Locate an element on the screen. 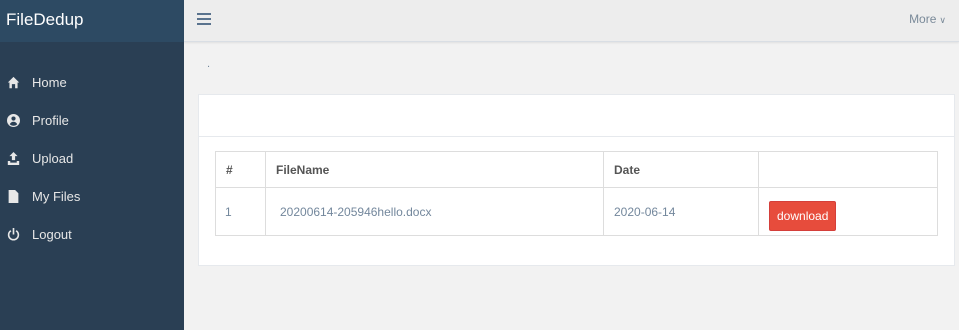  column-header-action is located at coordinates (848, 169).